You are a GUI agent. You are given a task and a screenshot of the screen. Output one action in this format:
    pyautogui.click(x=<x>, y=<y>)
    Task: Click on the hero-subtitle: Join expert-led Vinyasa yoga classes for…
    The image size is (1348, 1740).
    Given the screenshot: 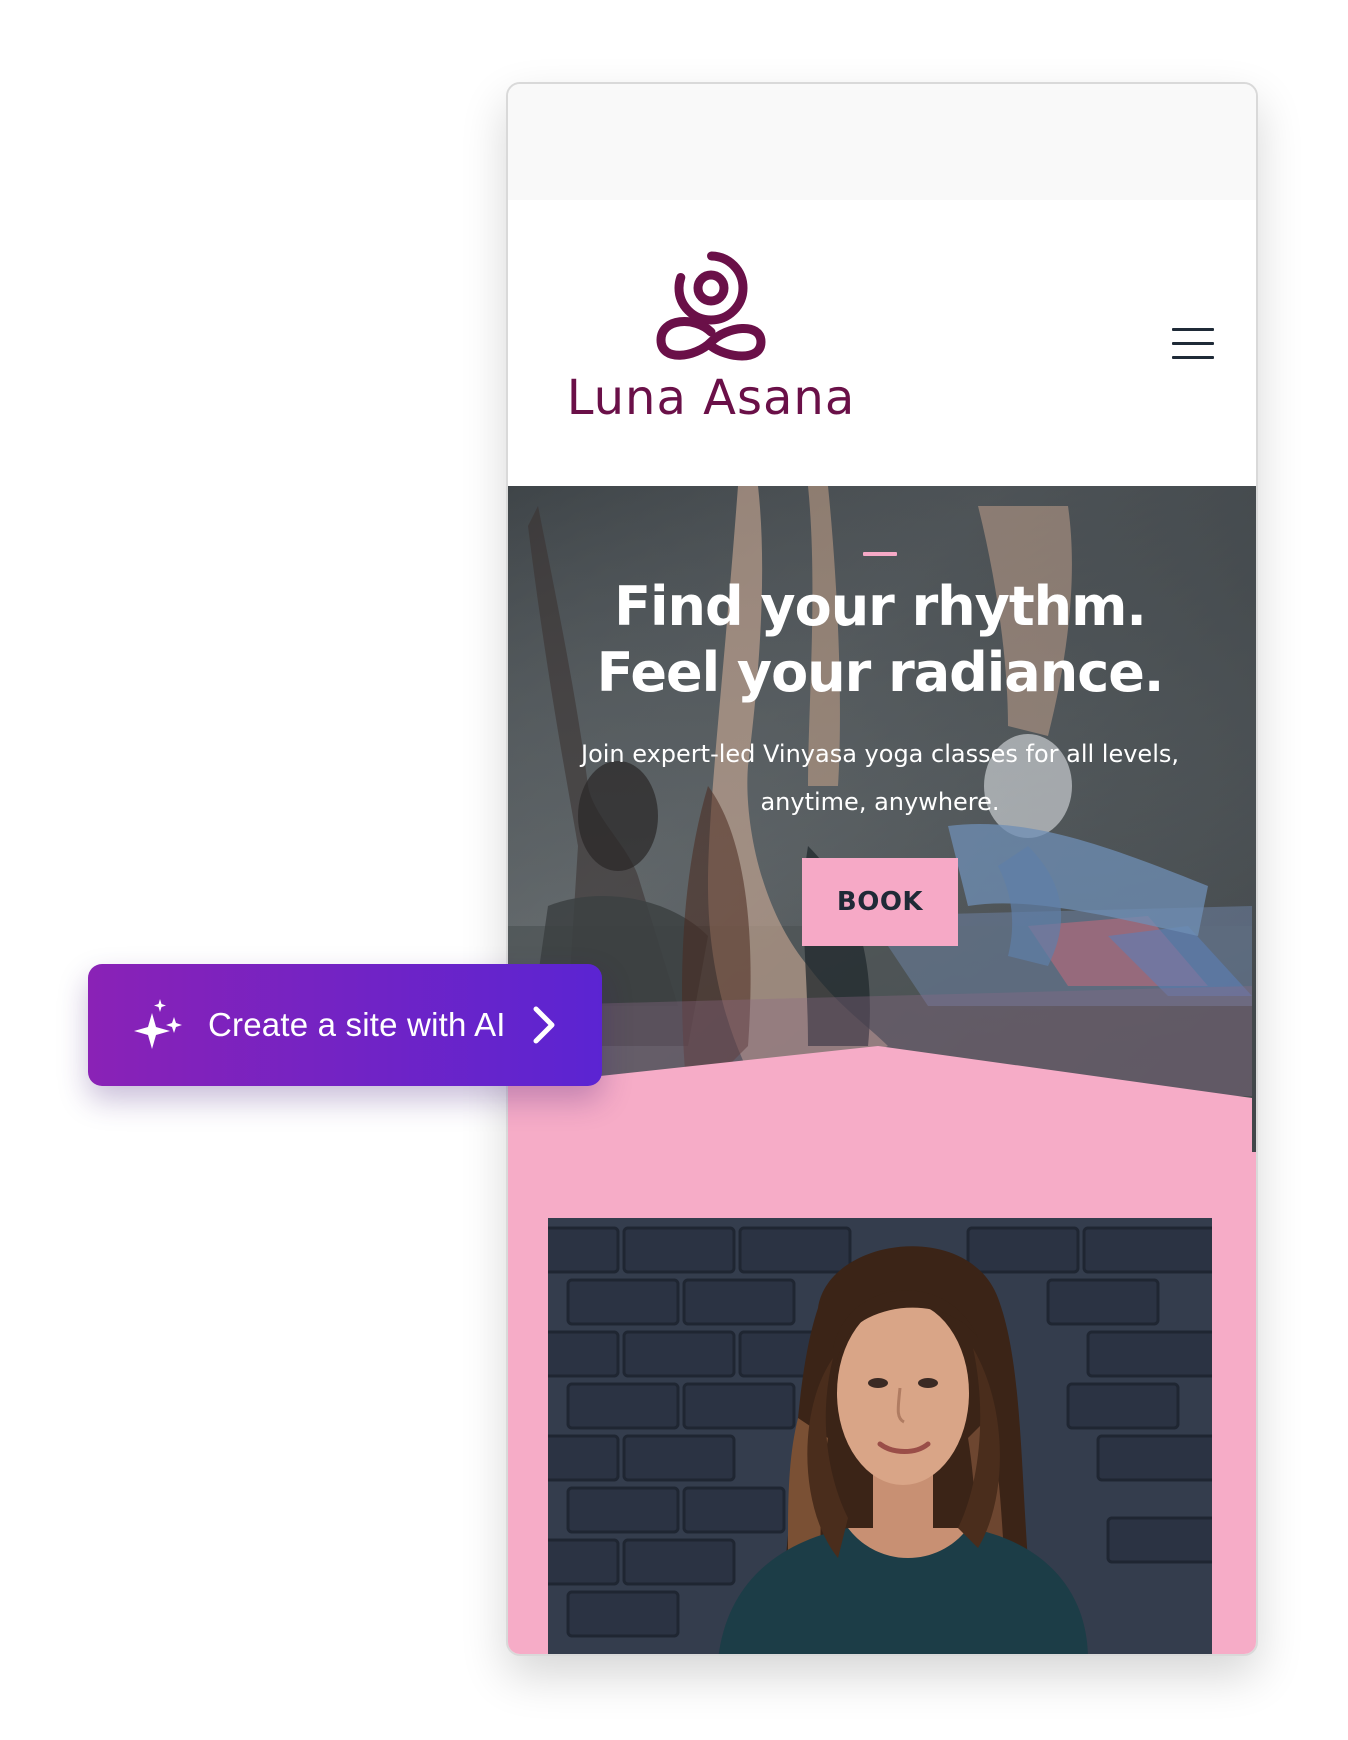 What is the action you would take?
    pyautogui.click(x=879, y=778)
    